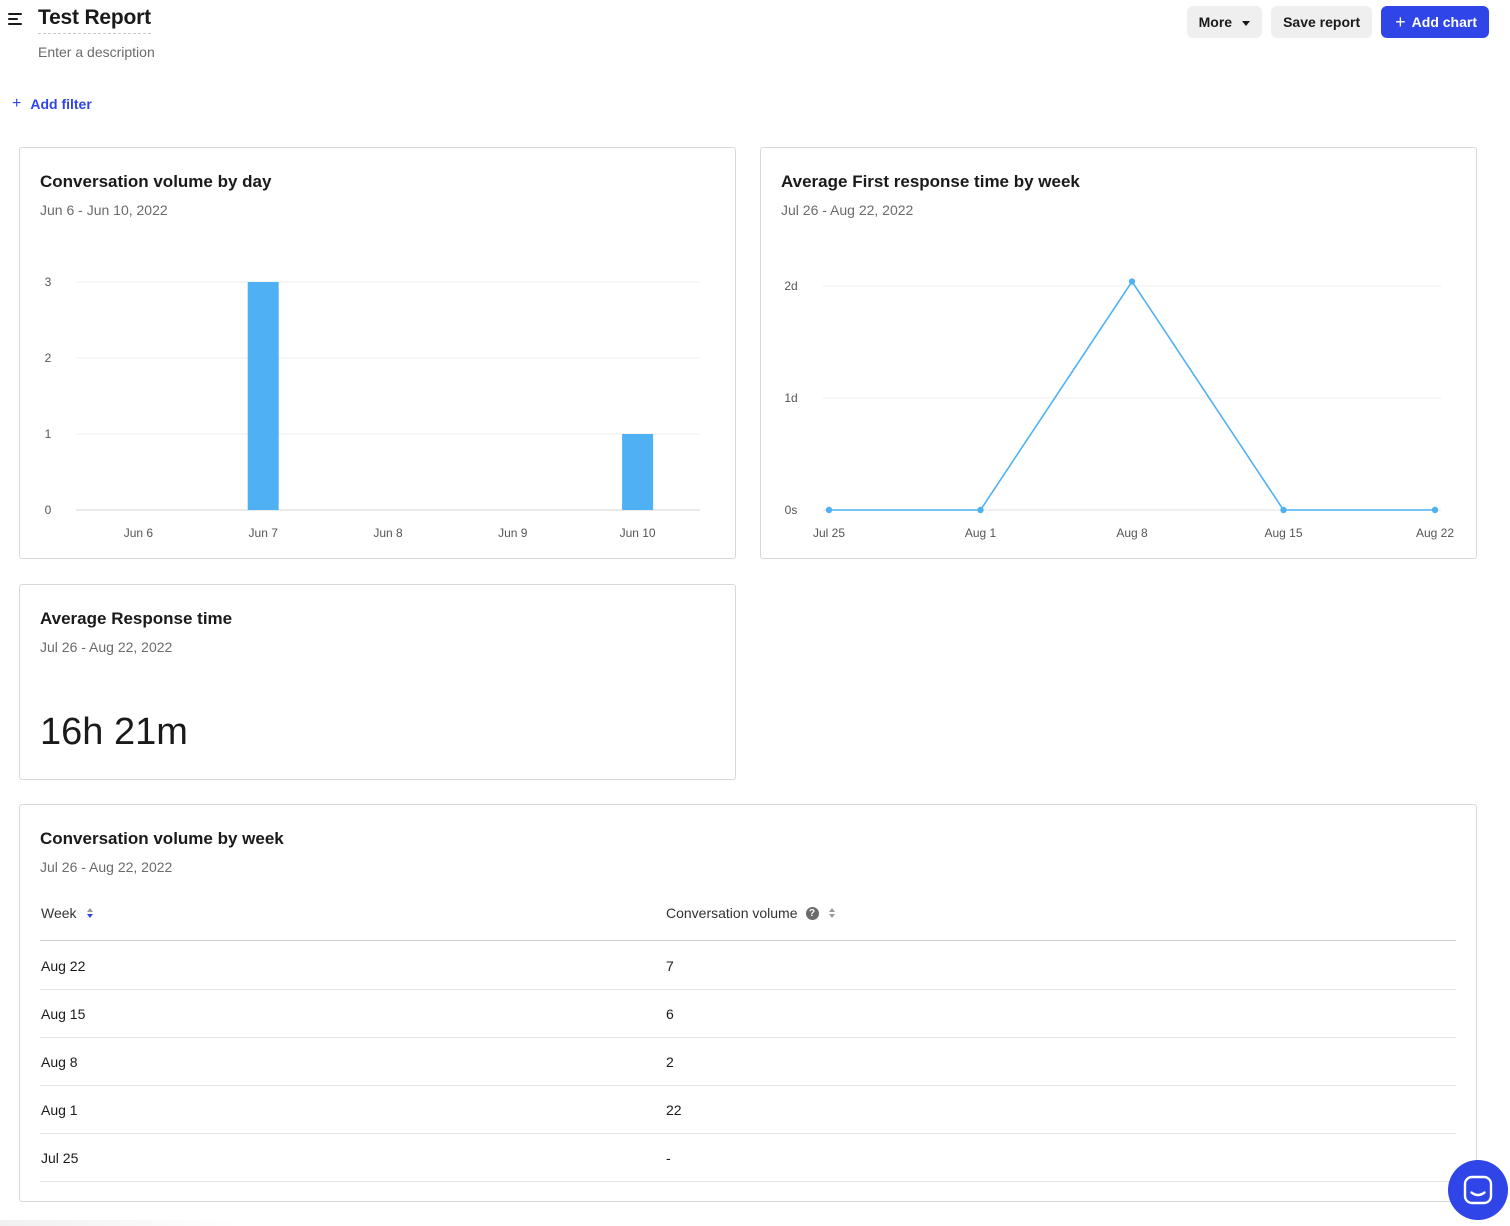 The height and width of the screenshot is (1226, 1510). I want to click on column-header-label: Conversation volume, so click(732, 913).